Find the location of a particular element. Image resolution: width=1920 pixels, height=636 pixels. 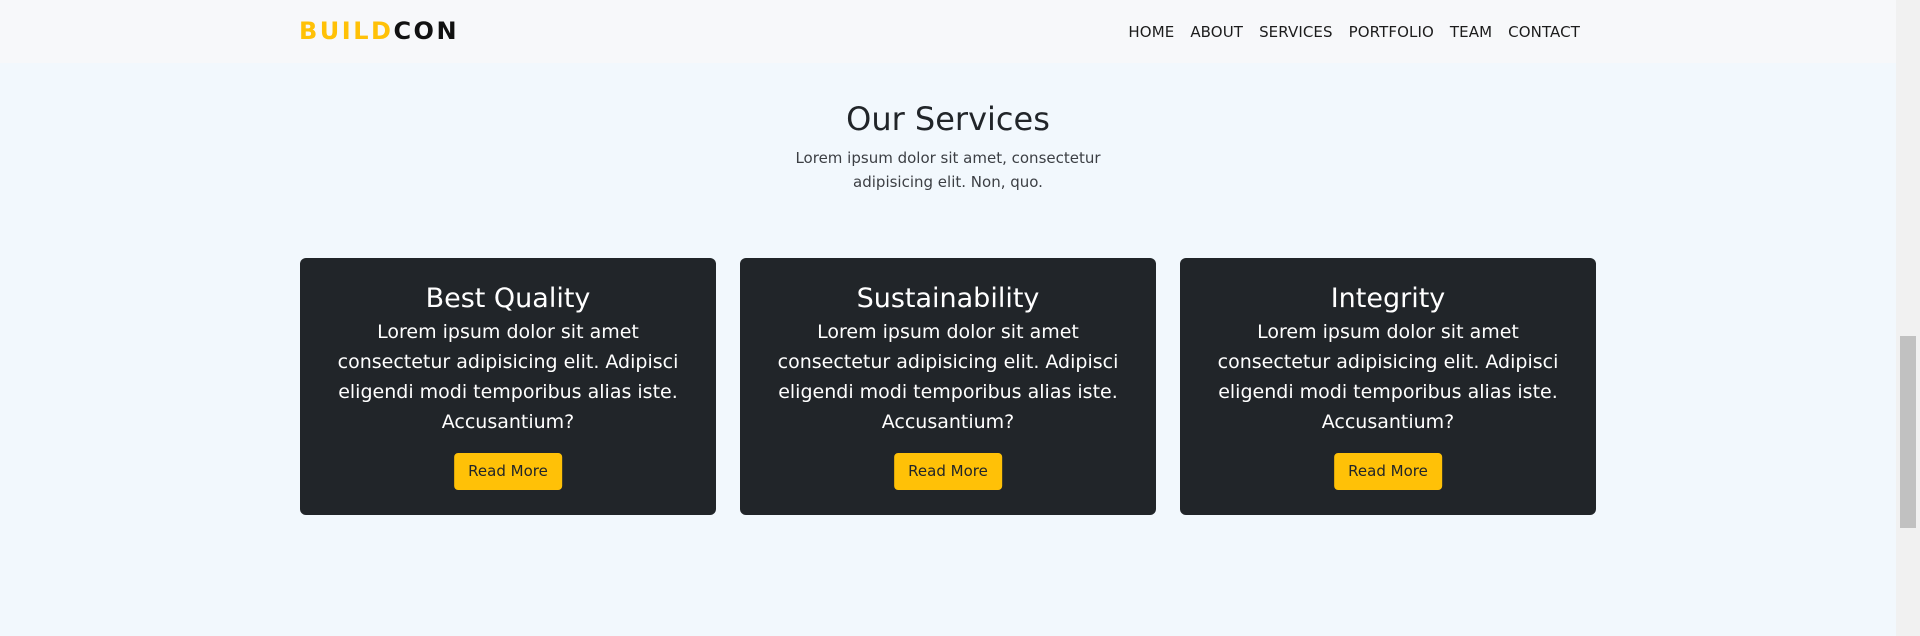

nav-link-team: TEAM is located at coordinates (1471, 32).